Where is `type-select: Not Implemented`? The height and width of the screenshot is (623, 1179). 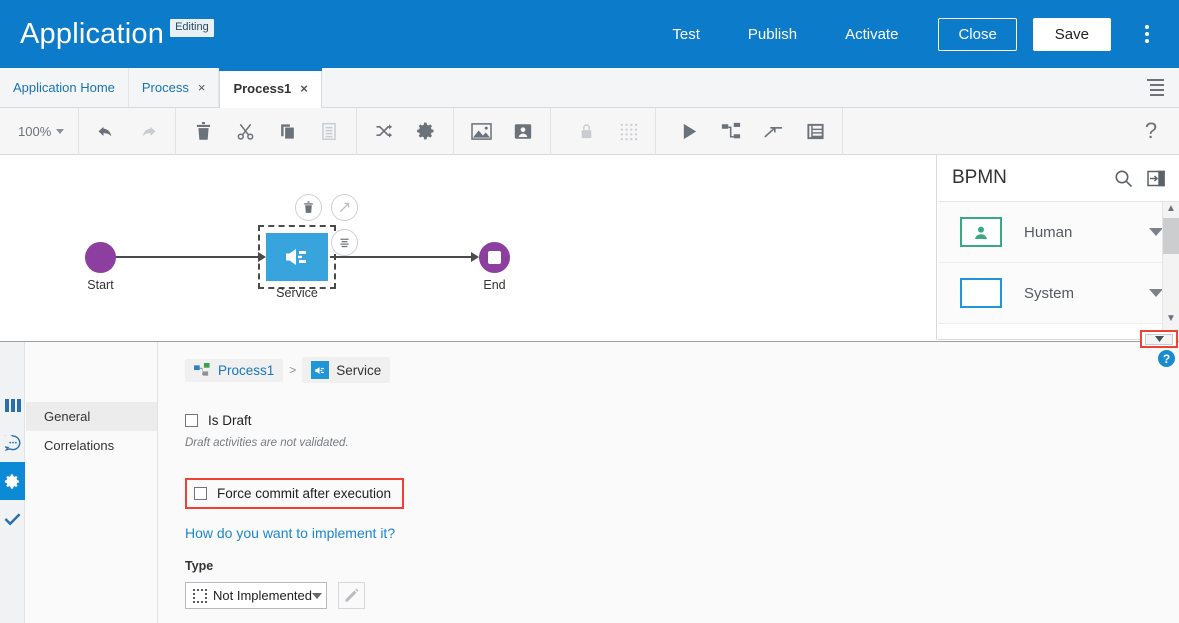
type-select: Not Implemented is located at coordinates (256, 595).